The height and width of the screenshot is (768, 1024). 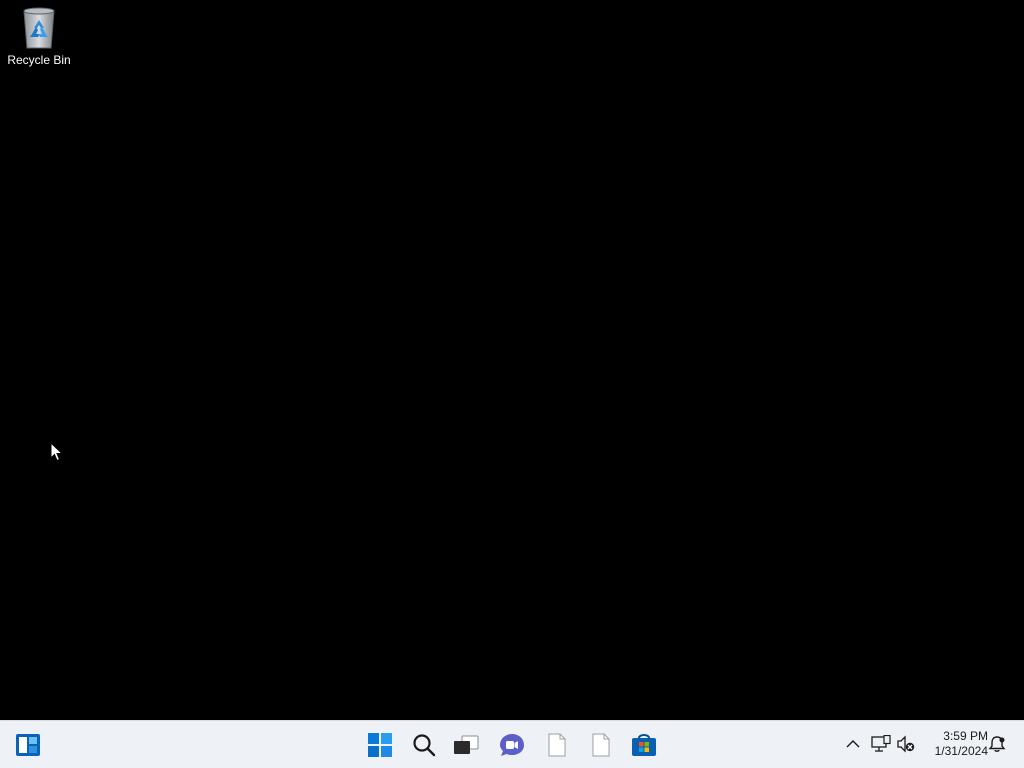 I want to click on network-button, so click(x=881, y=744).